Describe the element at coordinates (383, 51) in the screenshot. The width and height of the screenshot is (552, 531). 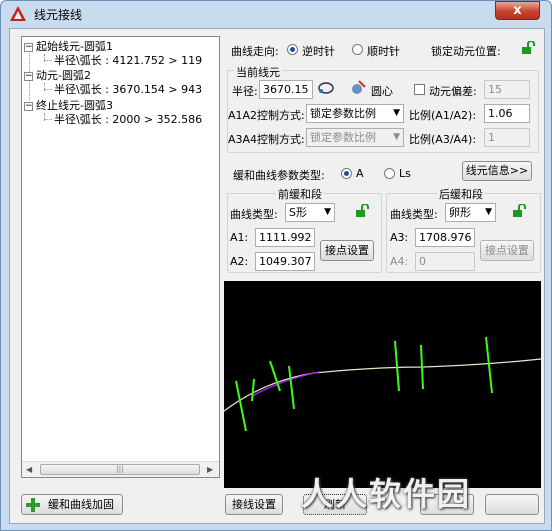
I see `cw-label: 顺时针` at that location.